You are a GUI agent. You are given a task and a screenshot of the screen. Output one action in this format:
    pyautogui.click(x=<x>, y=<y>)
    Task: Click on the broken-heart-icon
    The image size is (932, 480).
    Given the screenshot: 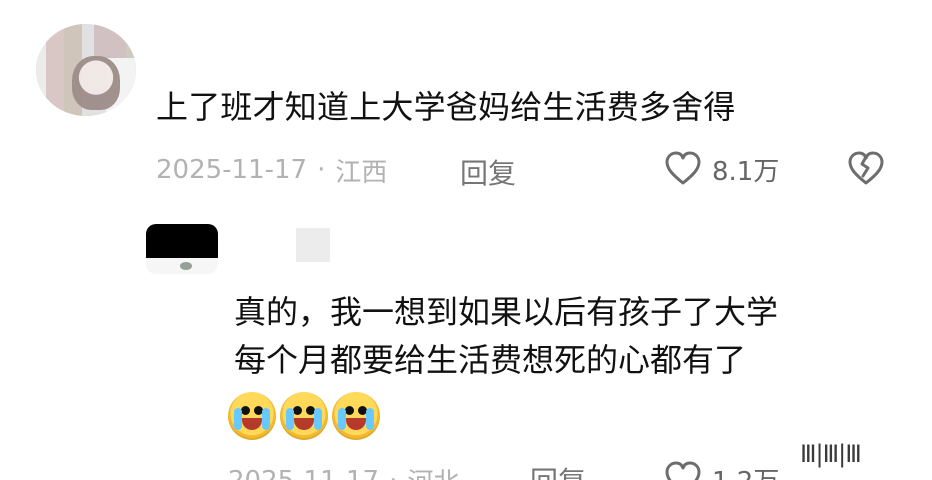 What is the action you would take?
    pyautogui.click(x=866, y=169)
    